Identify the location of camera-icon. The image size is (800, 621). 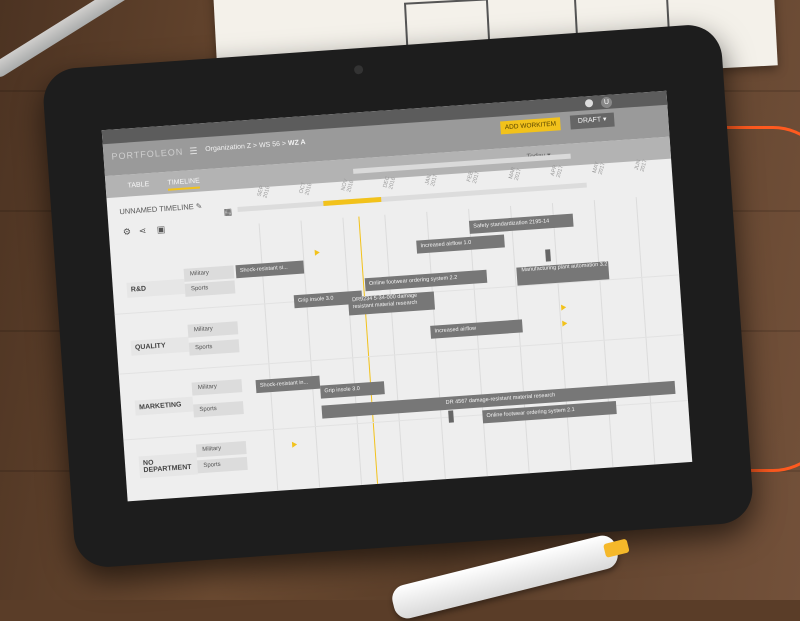
(358, 69).